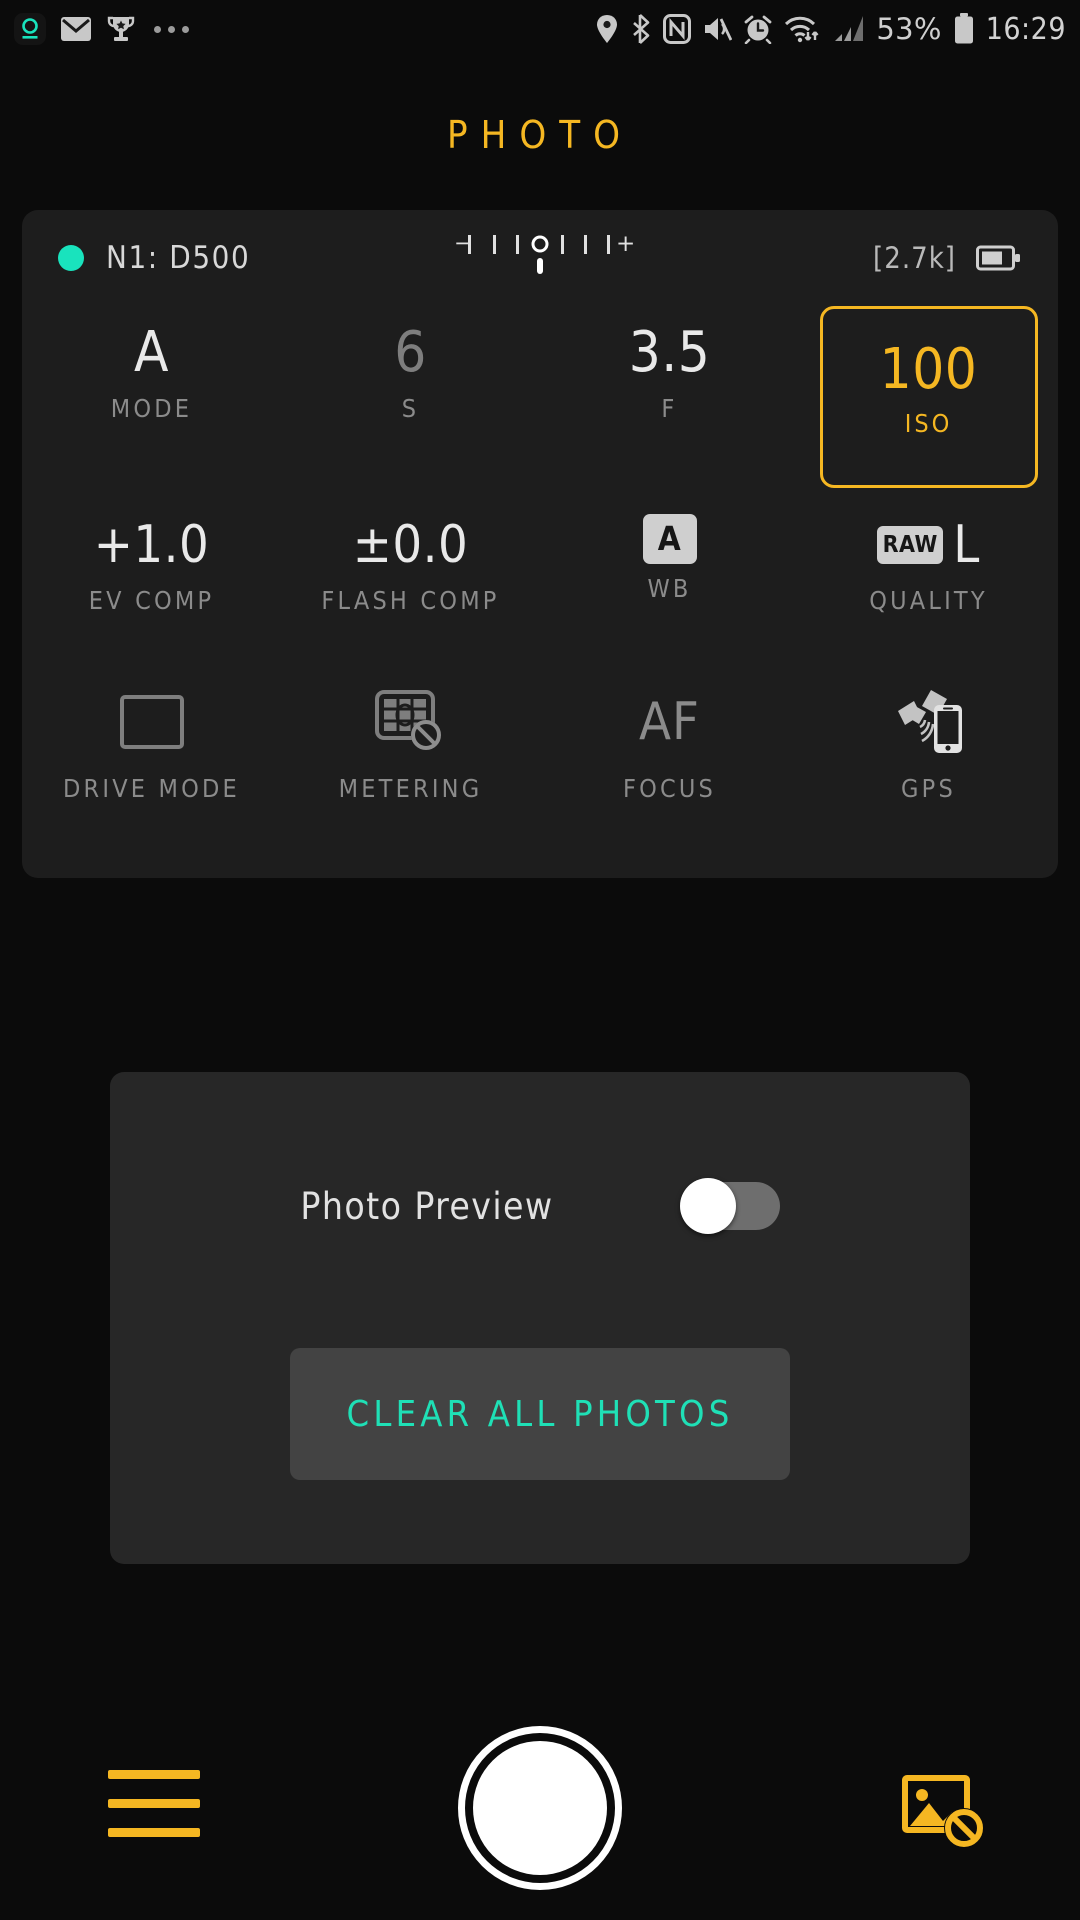  Describe the element at coordinates (758, 29) in the screenshot. I see `alarm-icon` at that location.